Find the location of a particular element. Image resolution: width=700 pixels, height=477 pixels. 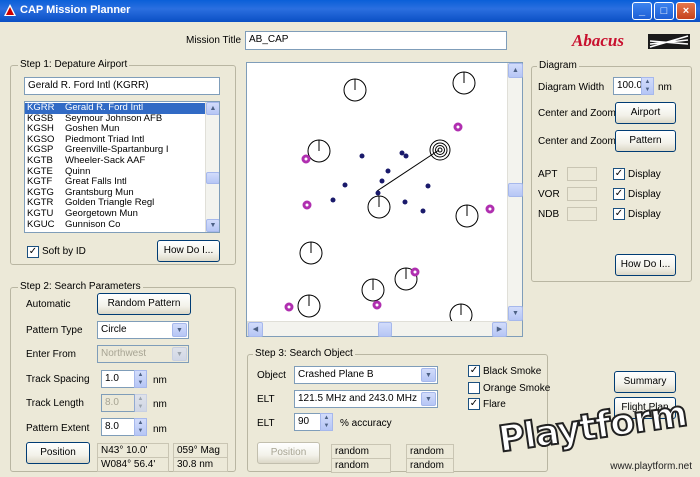

airport-code: KGTU is located at coordinates (40, 213).